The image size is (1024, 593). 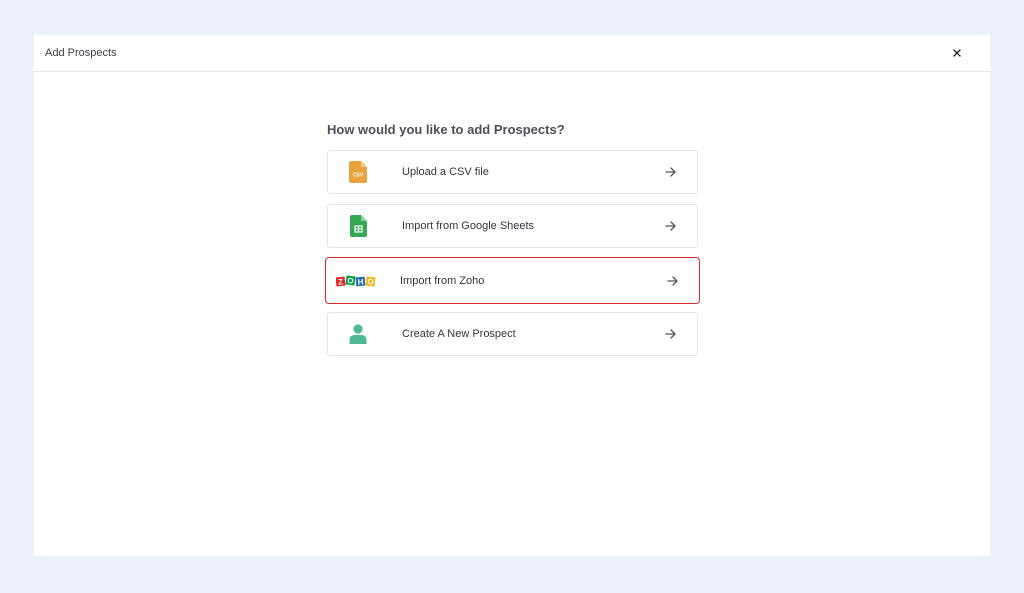 I want to click on question-heading: How would you like to add Prospects?, so click(x=446, y=129).